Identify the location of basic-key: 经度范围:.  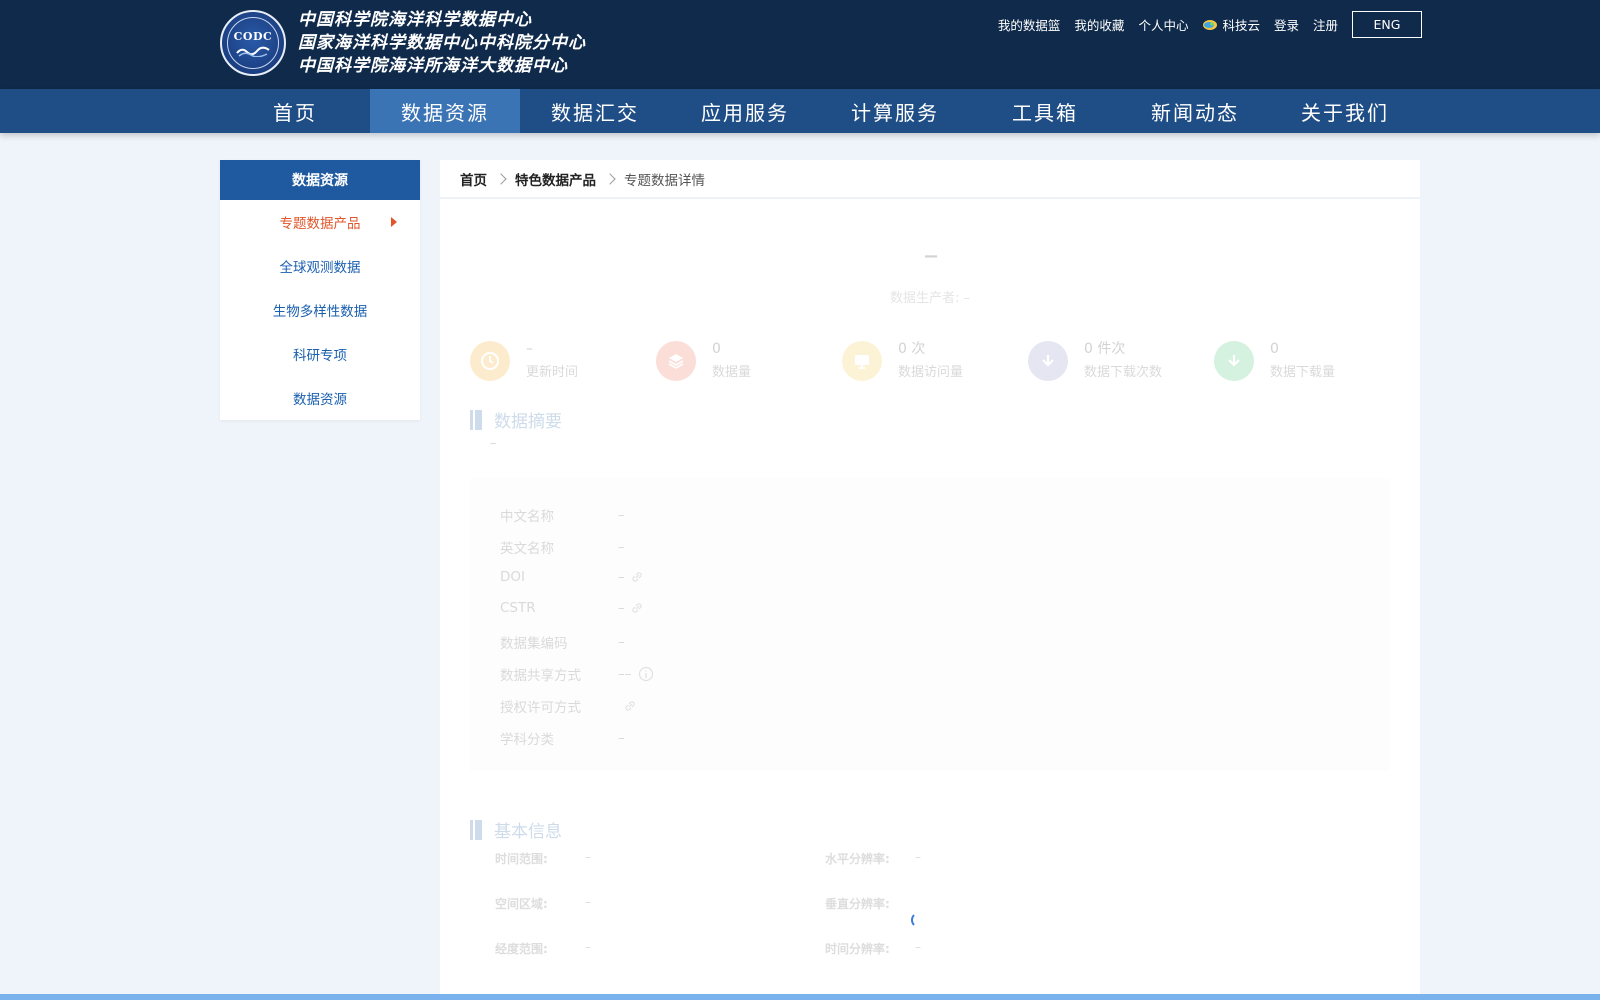
(521, 949).